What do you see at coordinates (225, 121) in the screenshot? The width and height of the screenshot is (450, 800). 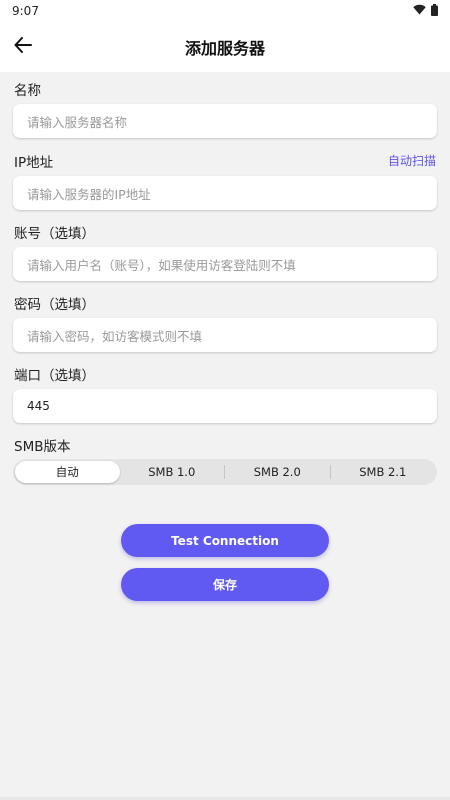 I see `server-name-input: 请输入服务器名称` at bounding box center [225, 121].